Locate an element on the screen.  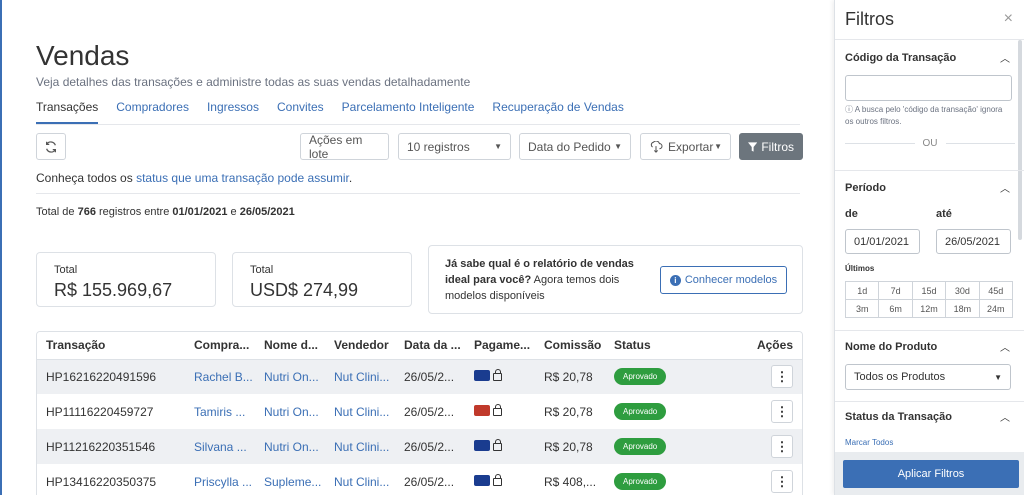
product-section-title: Nome do Produto is located at coordinates (891, 347).